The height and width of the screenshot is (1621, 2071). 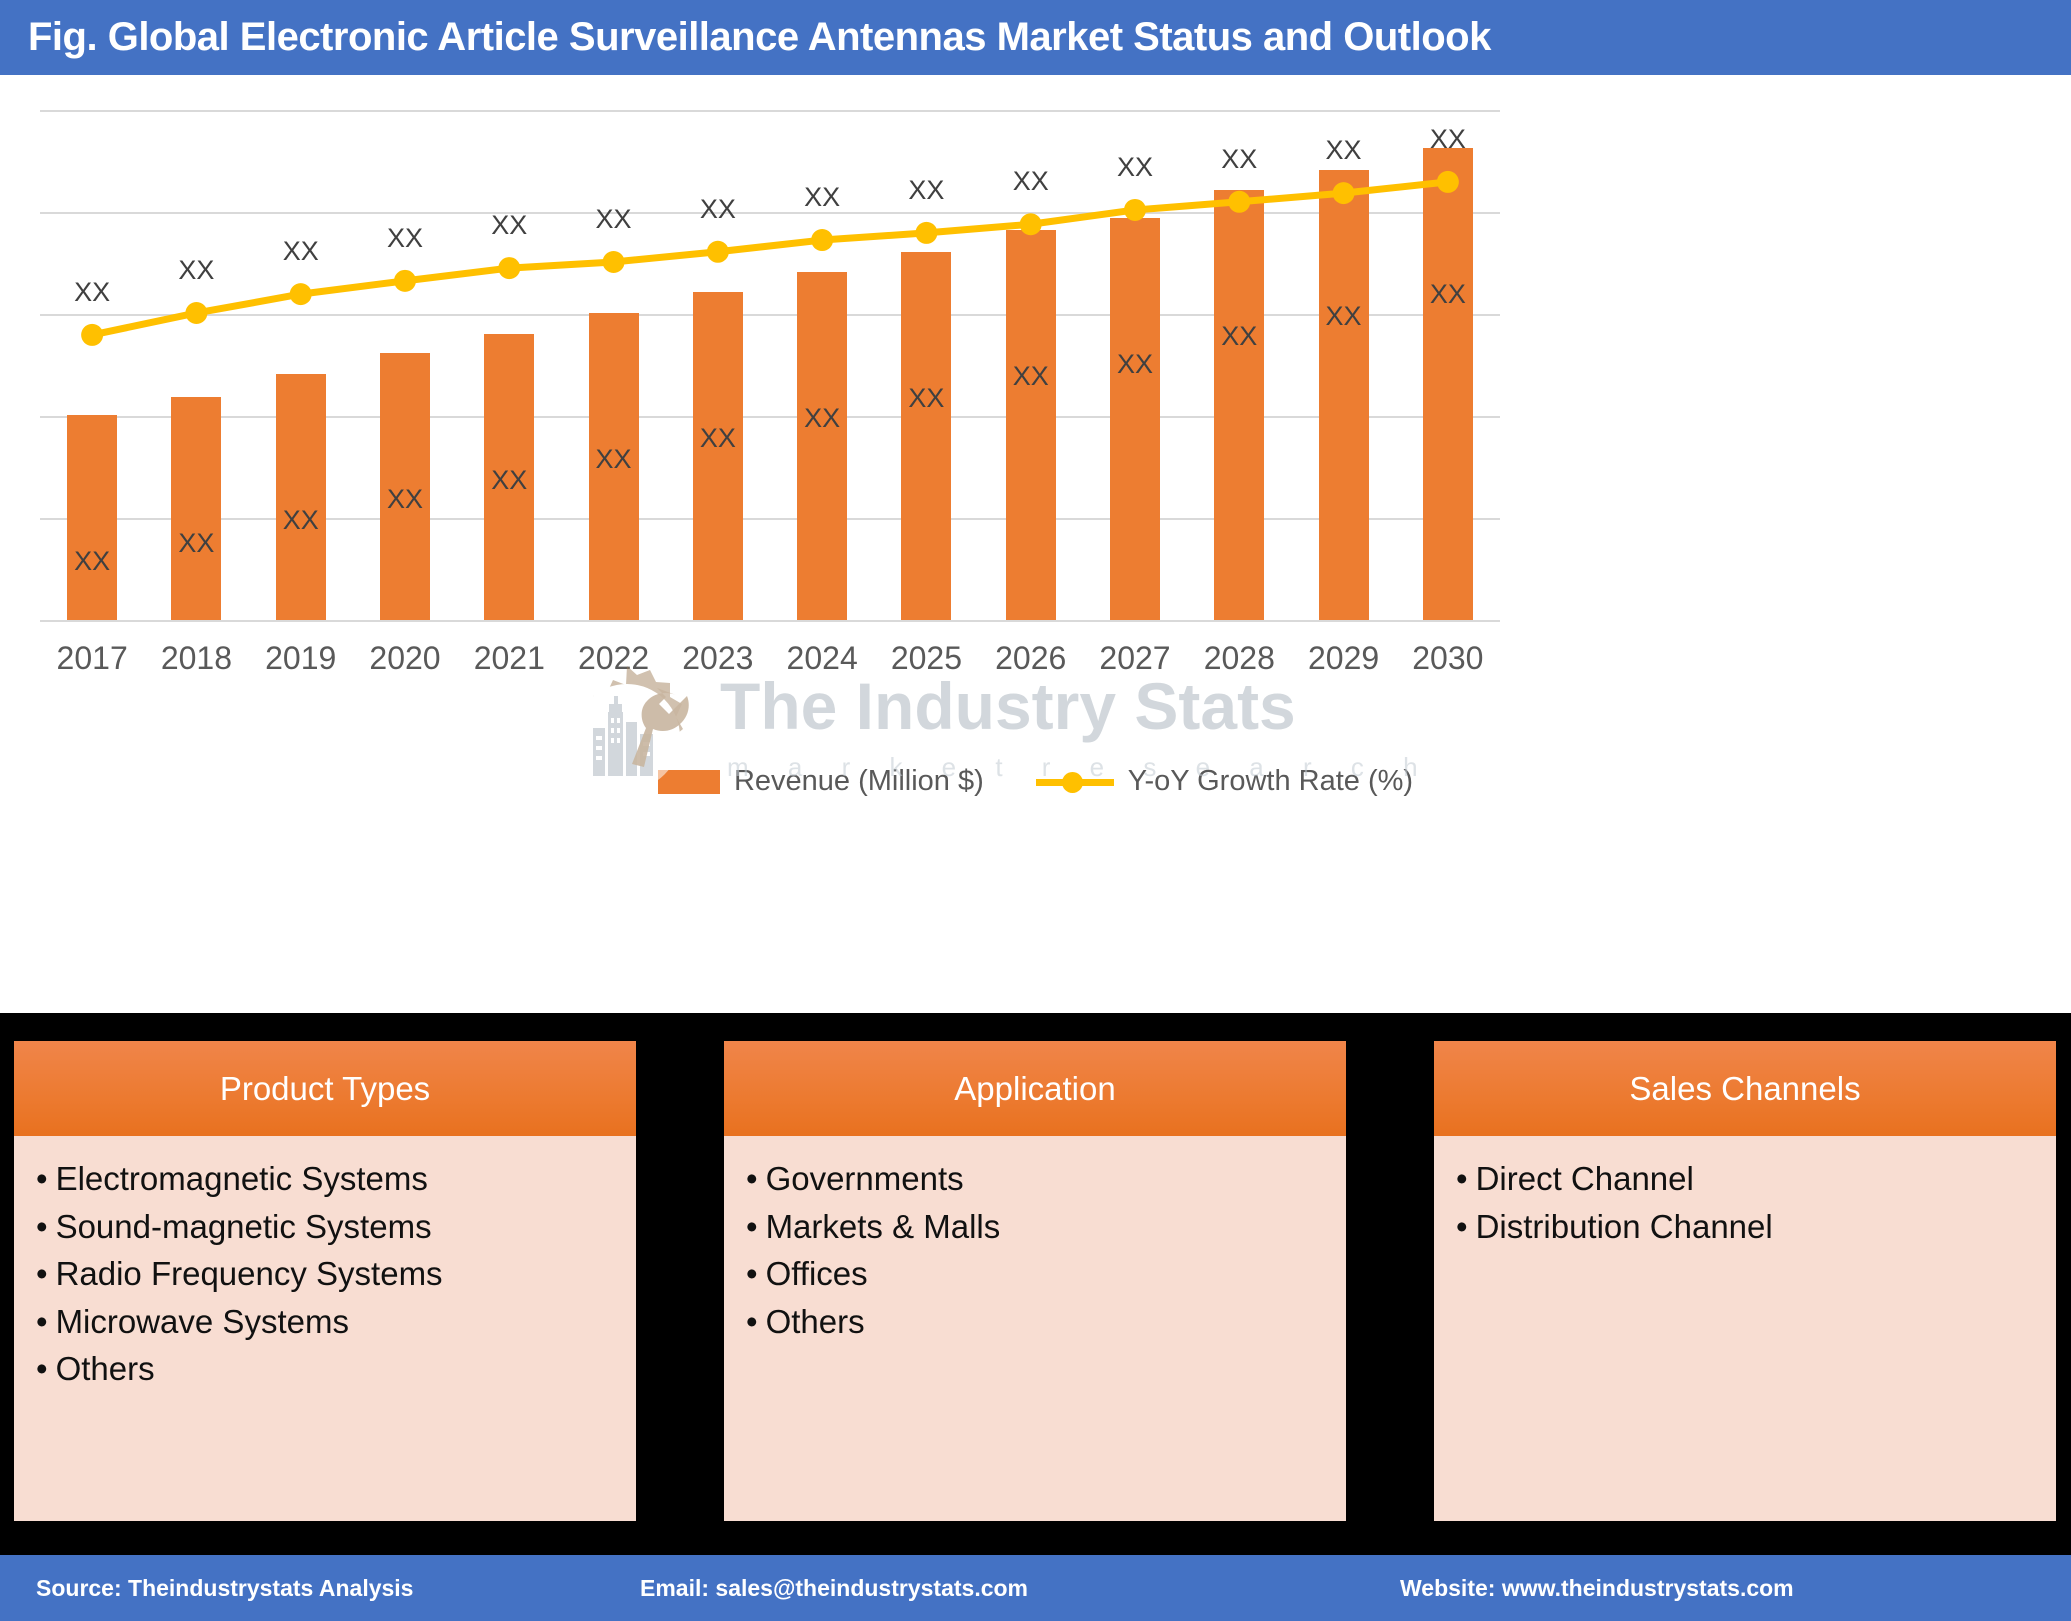 I want to click on list-item: • Markets & Malls, so click(x=1036, y=1227).